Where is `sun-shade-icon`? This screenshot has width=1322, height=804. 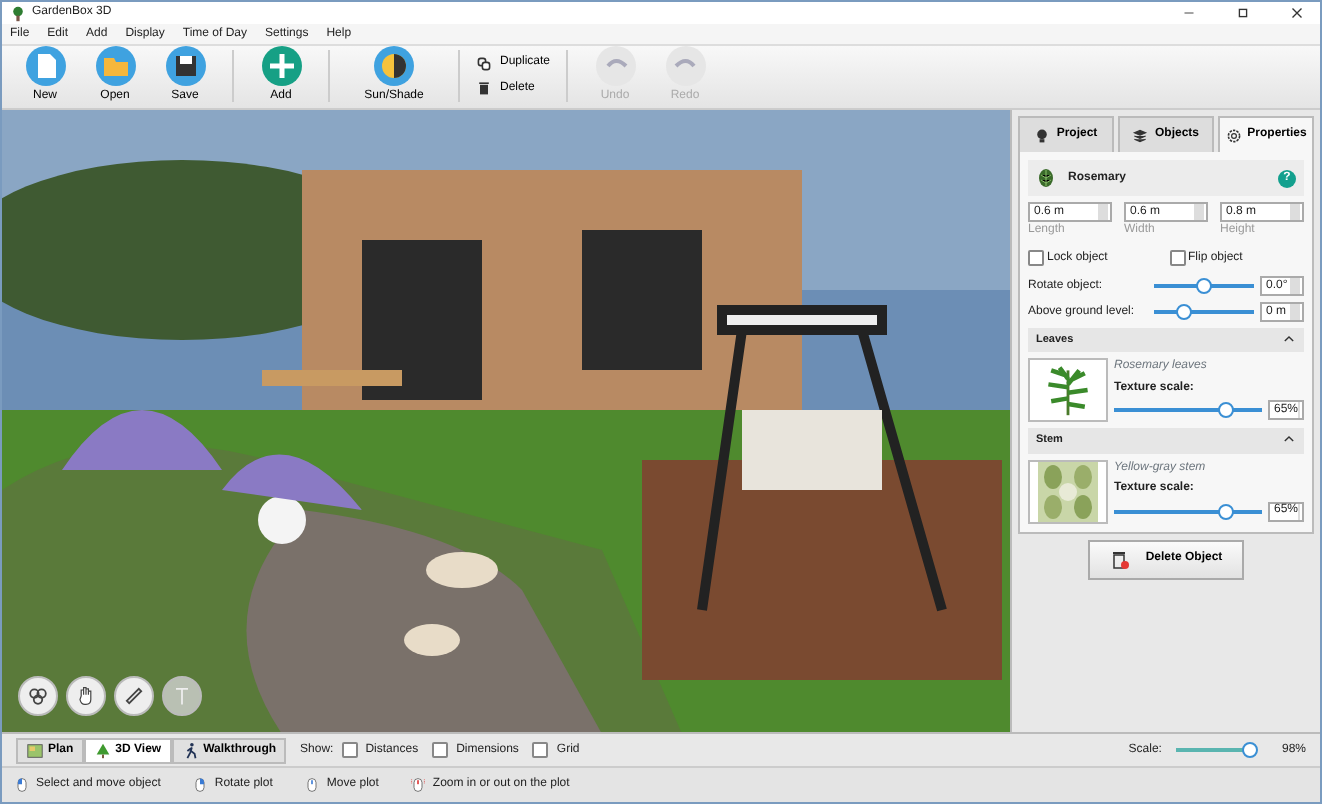
sun-shade-icon is located at coordinates (394, 66).